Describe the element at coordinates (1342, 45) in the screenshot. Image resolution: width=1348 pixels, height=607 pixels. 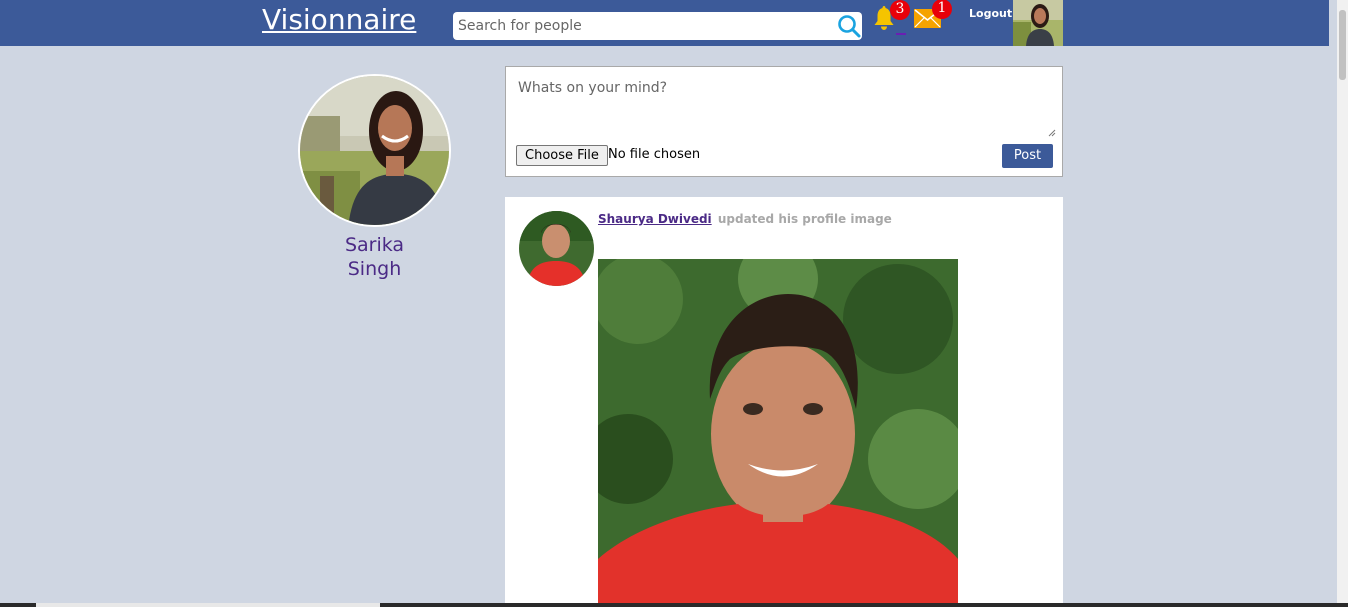
I see `vertical-scrollbar-thumb` at that location.